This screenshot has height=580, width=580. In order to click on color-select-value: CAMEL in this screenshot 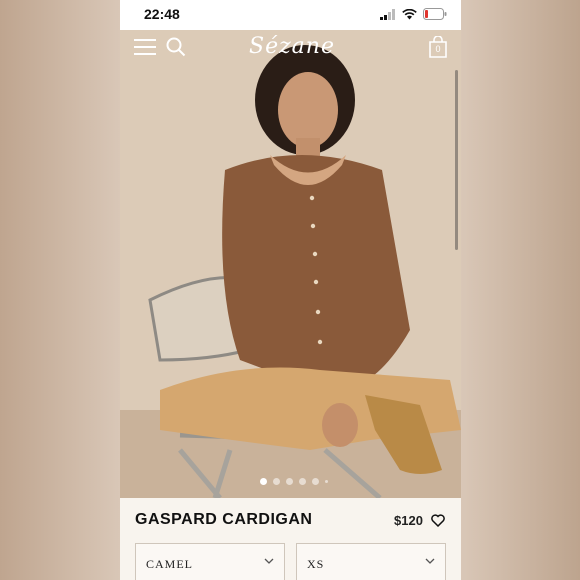, I will do `click(169, 564)`.